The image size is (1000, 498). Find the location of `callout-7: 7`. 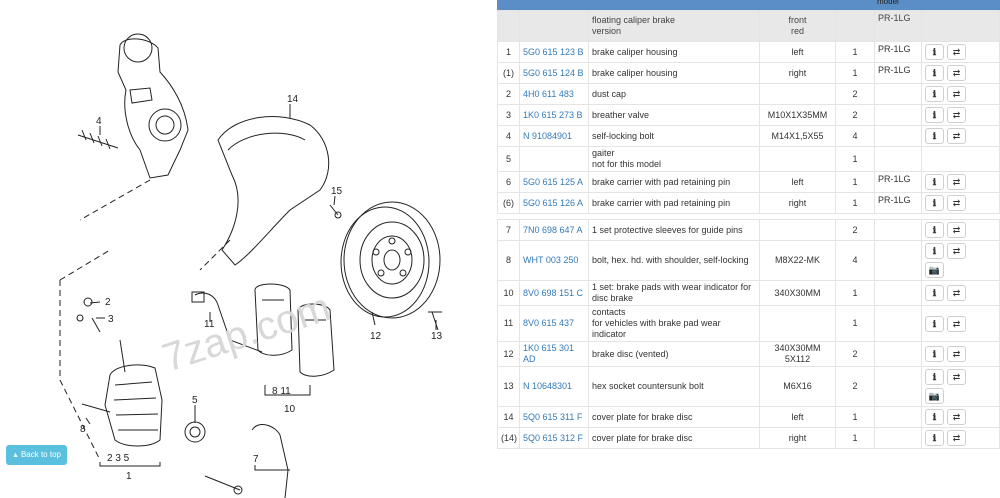

callout-7: 7 is located at coordinates (256, 459).